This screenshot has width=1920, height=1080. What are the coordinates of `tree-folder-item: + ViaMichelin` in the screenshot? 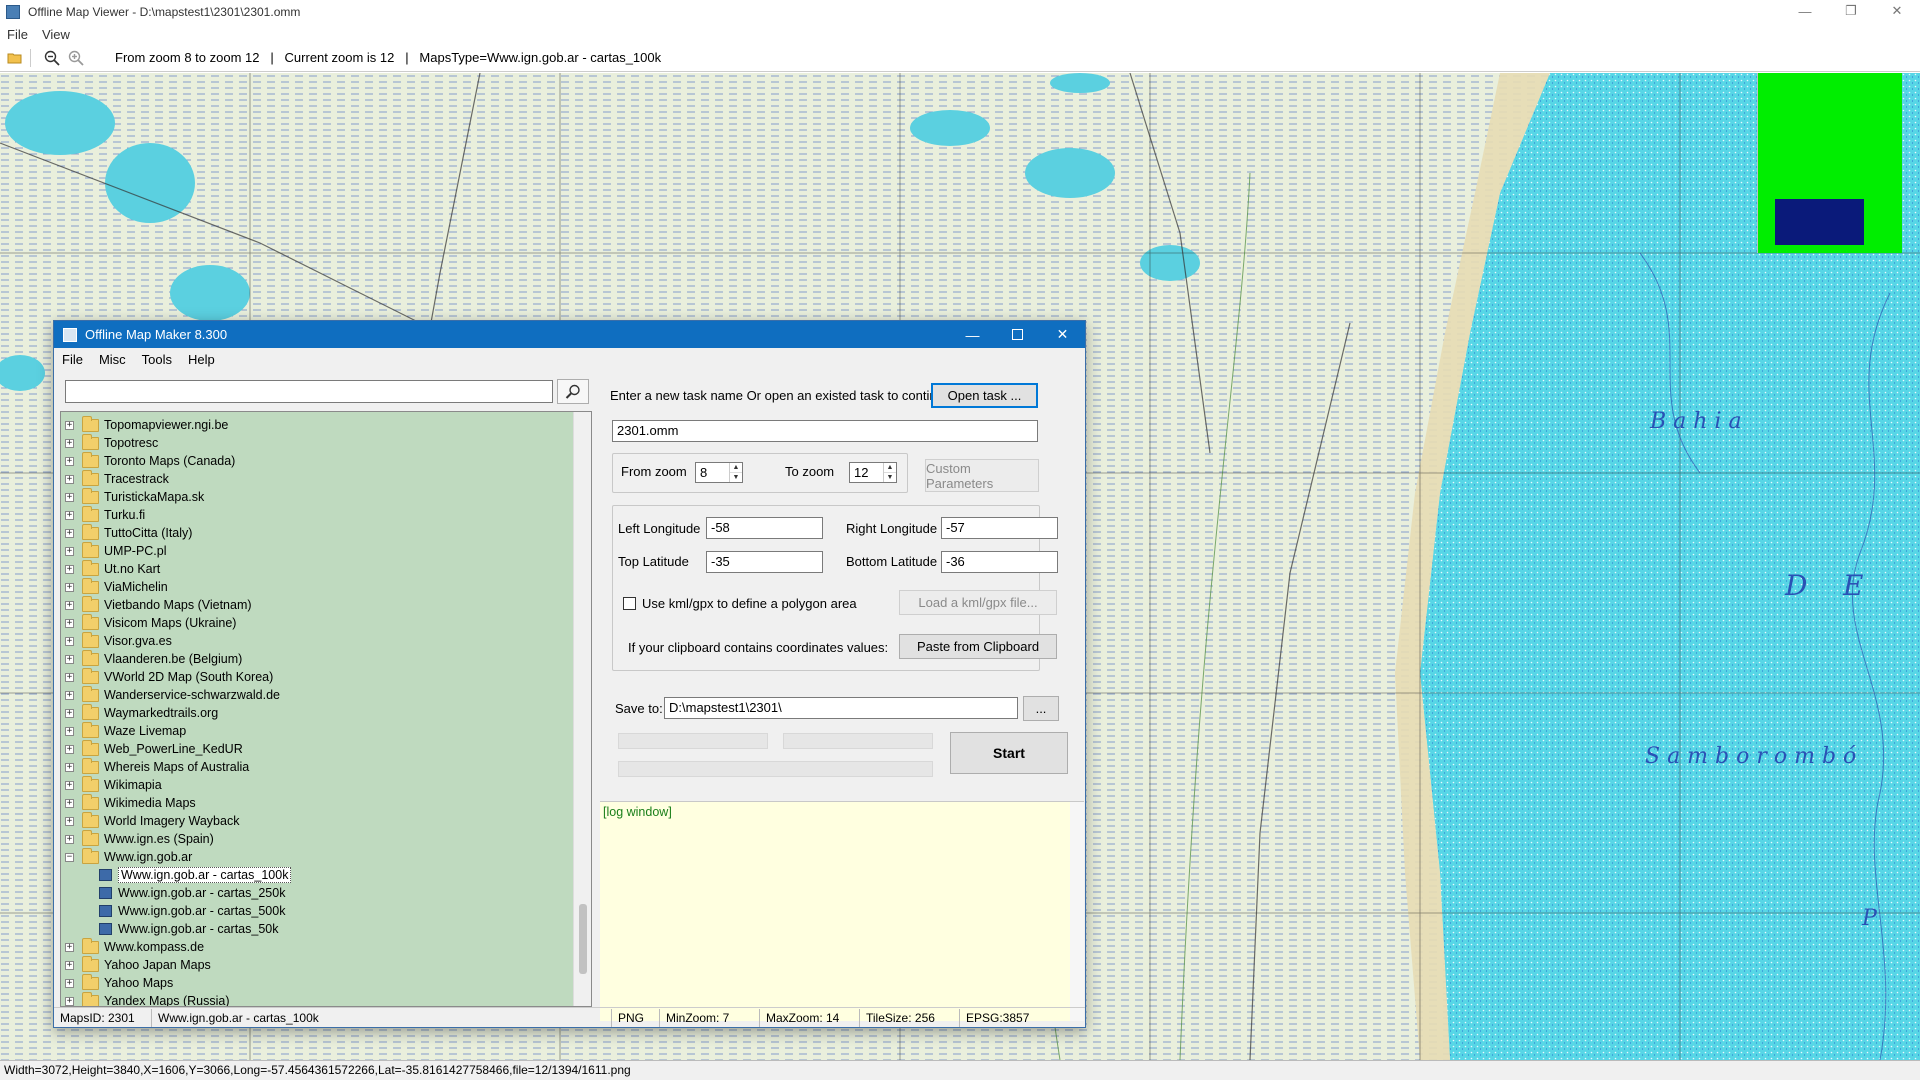 It's located at (116, 586).